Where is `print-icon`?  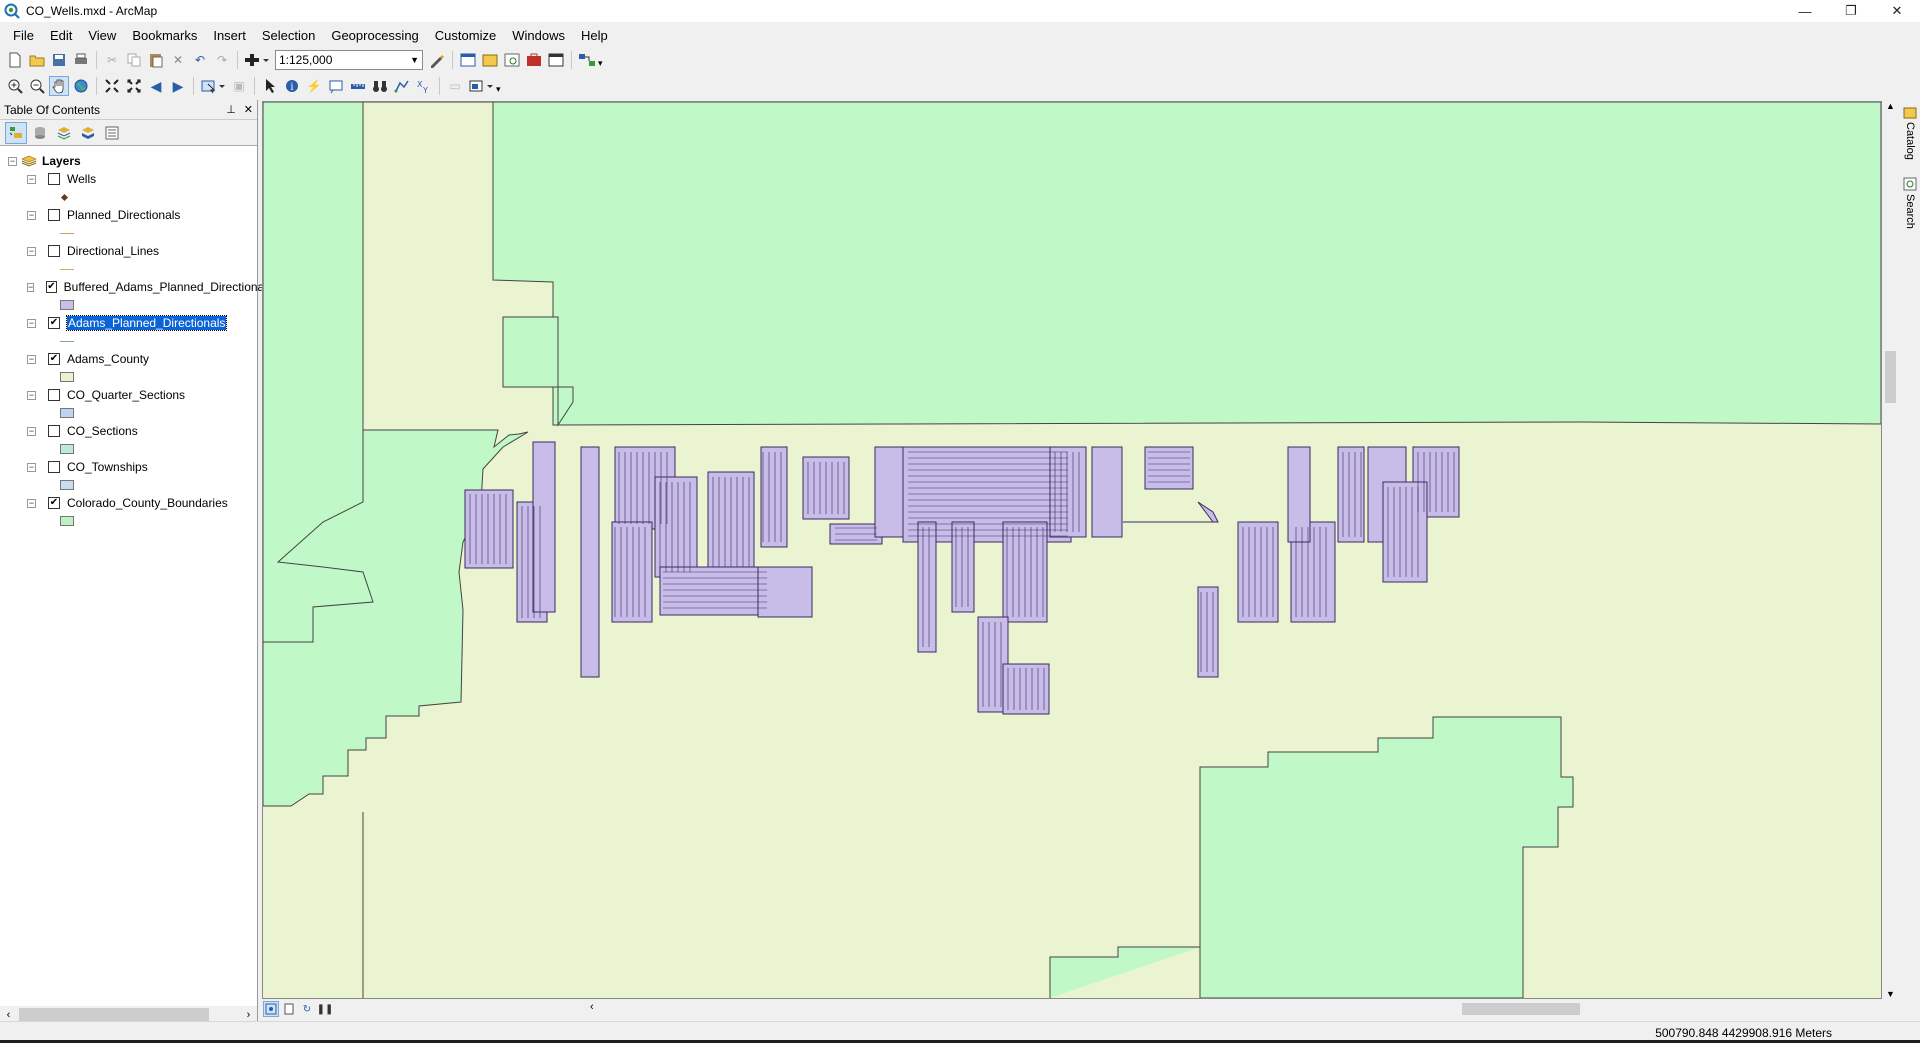 print-icon is located at coordinates (81, 60).